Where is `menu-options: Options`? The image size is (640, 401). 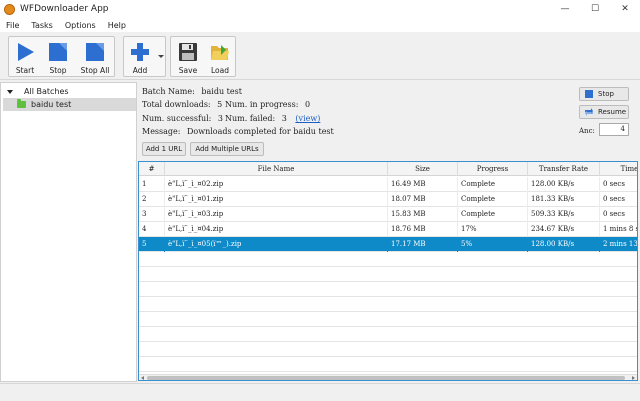 menu-options: Options is located at coordinates (80, 25).